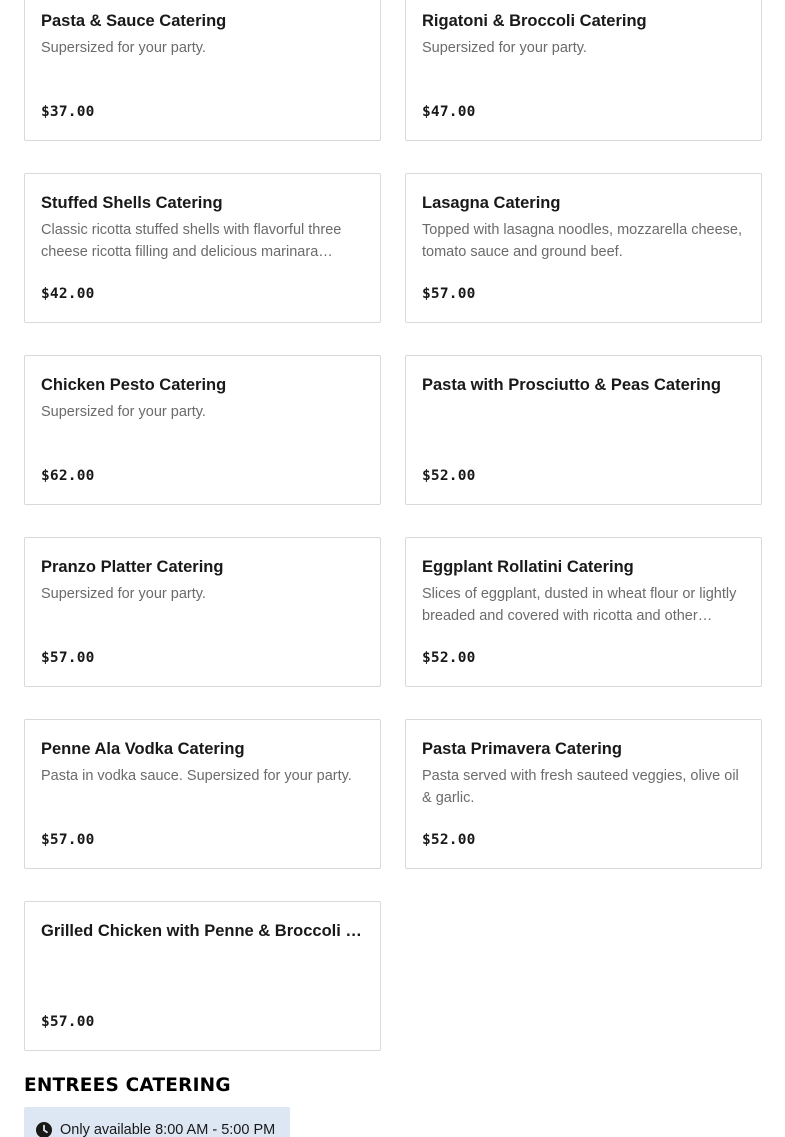  Describe the element at coordinates (528, 567) in the screenshot. I see `menu-item-name: Eggplant Rollatini Catering` at that location.